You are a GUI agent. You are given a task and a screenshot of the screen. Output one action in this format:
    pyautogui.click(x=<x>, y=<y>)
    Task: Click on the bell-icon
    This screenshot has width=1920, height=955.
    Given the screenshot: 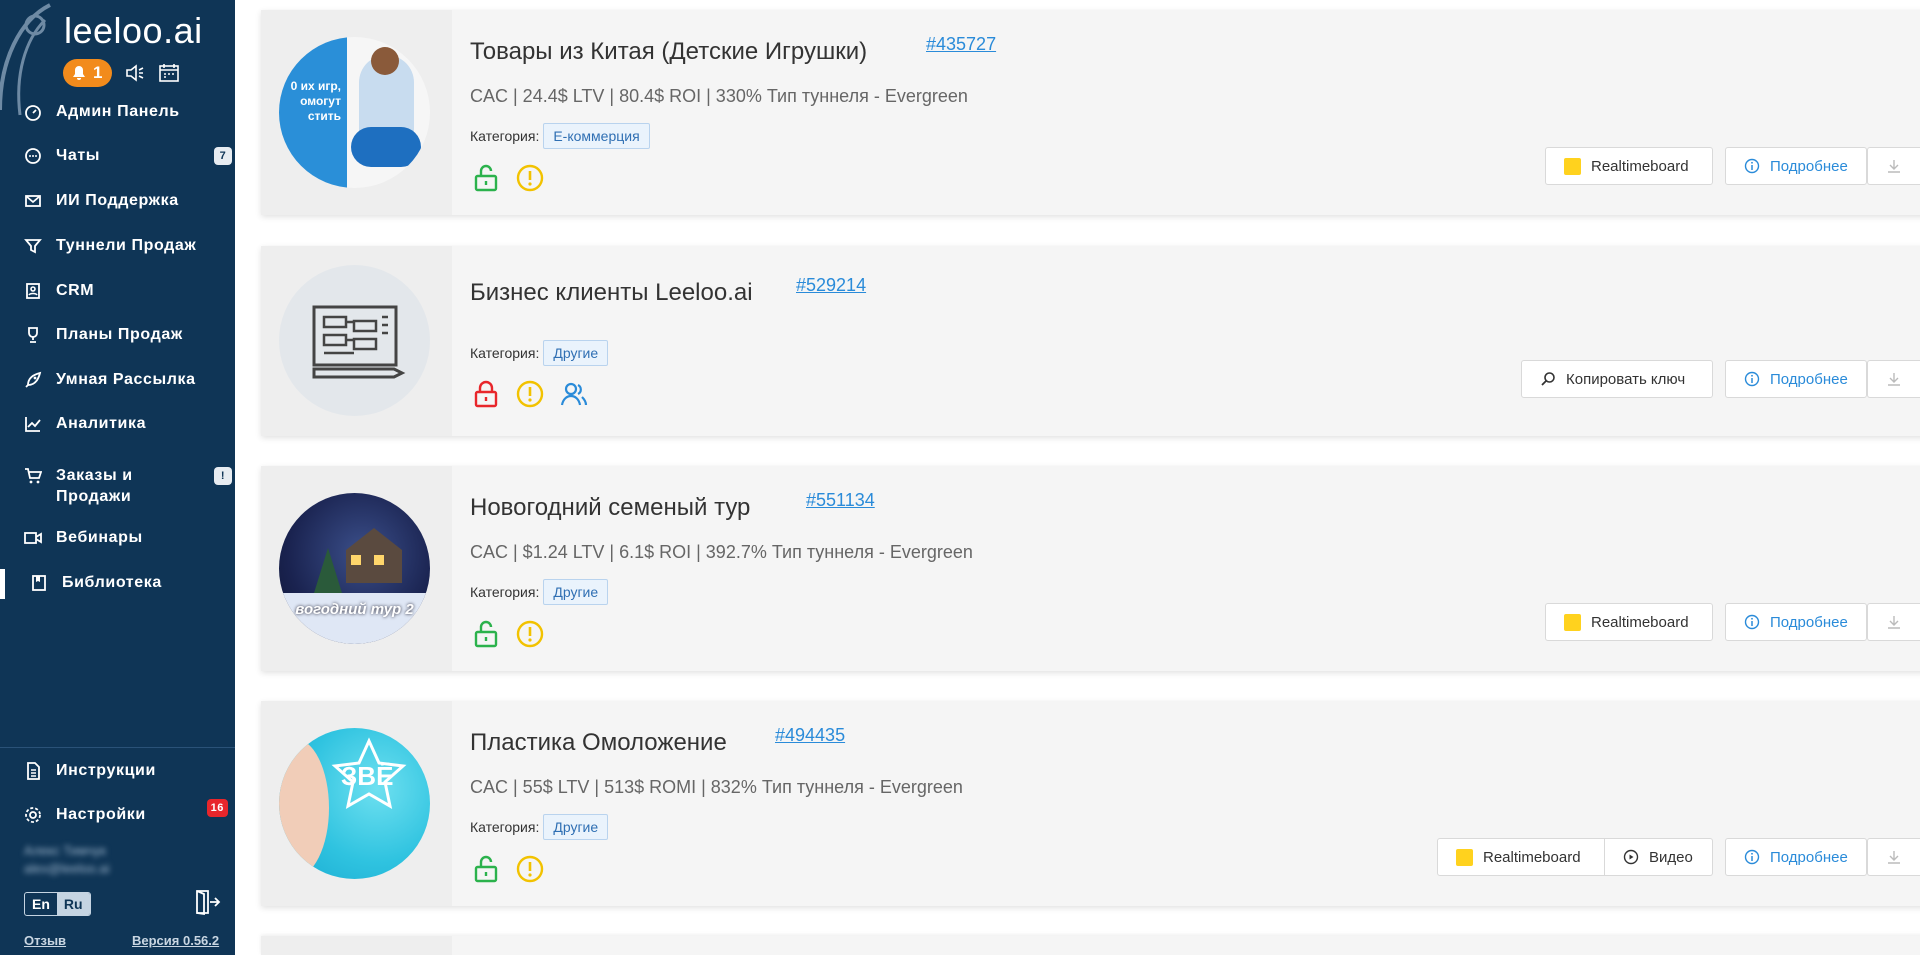 What is the action you would take?
    pyautogui.click(x=79, y=73)
    